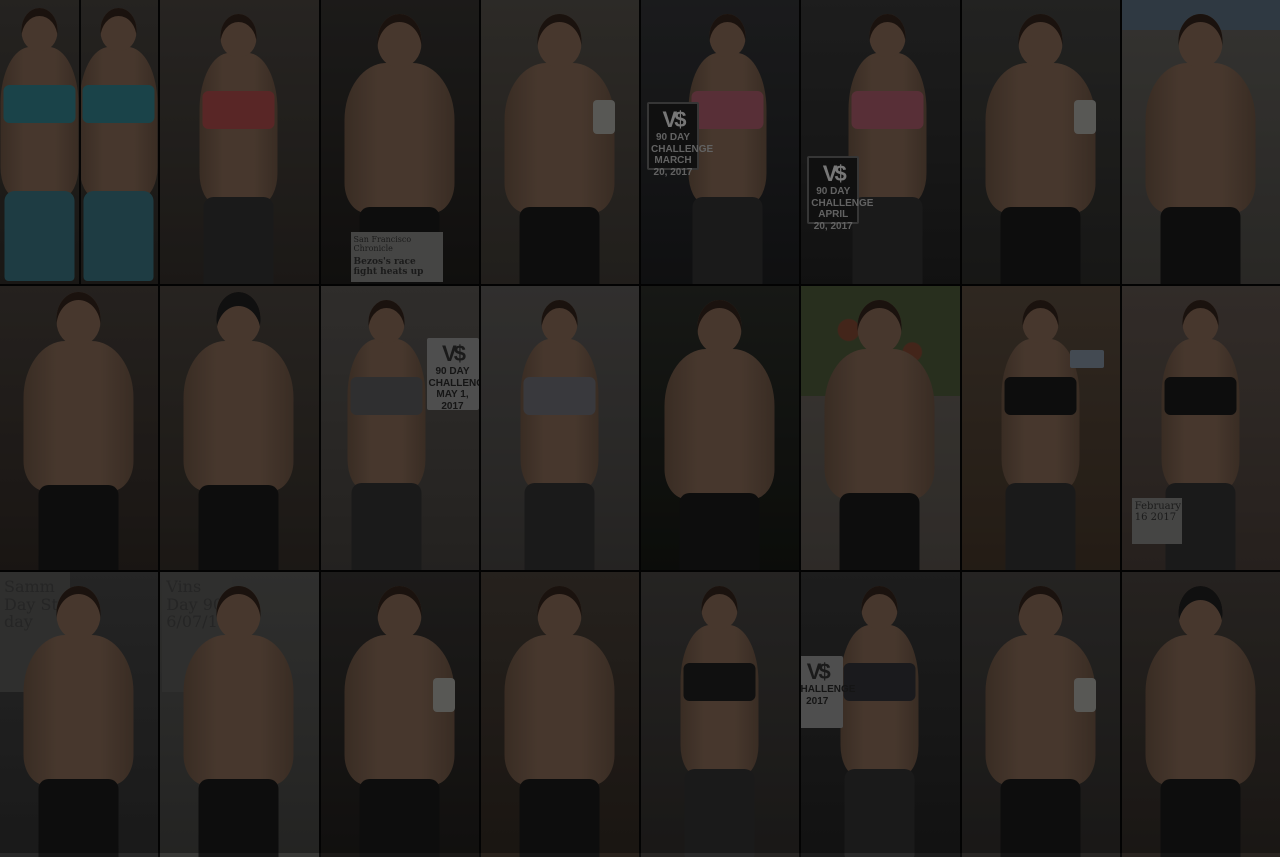 The height and width of the screenshot is (857, 1280). Describe the element at coordinates (453, 374) in the screenshot. I see `challenge-sign: V$90 DAY CHALLENGEMAY 1, 2017` at that location.